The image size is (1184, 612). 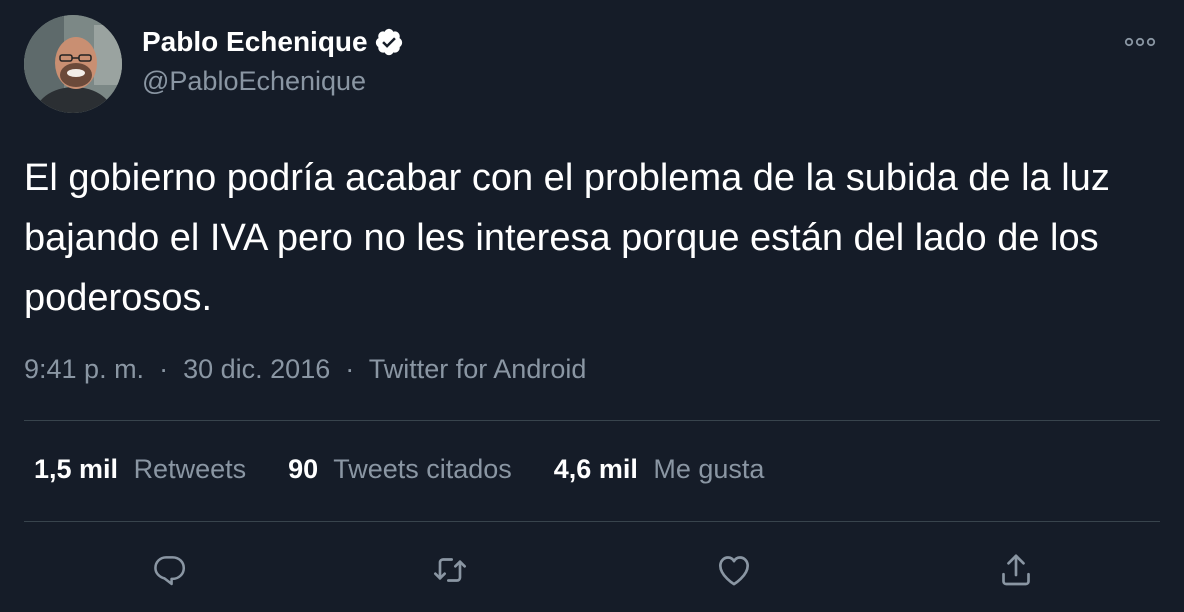 What do you see at coordinates (389, 42) in the screenshot?
I see `verified-badge-icon` at bounding box center [389, 42].